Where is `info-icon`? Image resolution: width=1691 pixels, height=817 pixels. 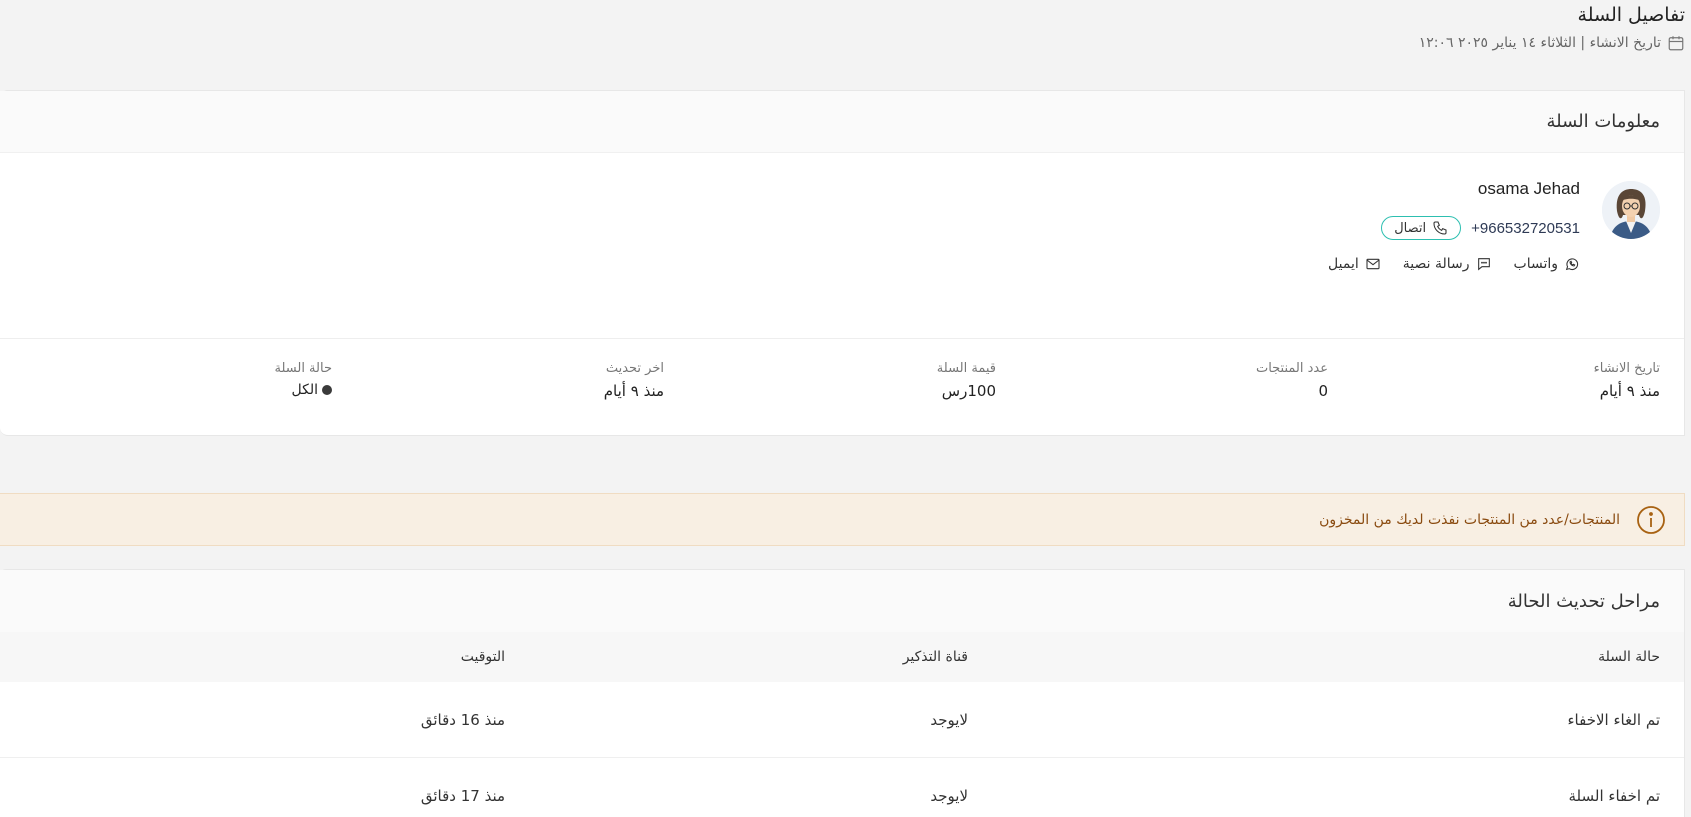
info-icon is located at coordinates (1651, 519).